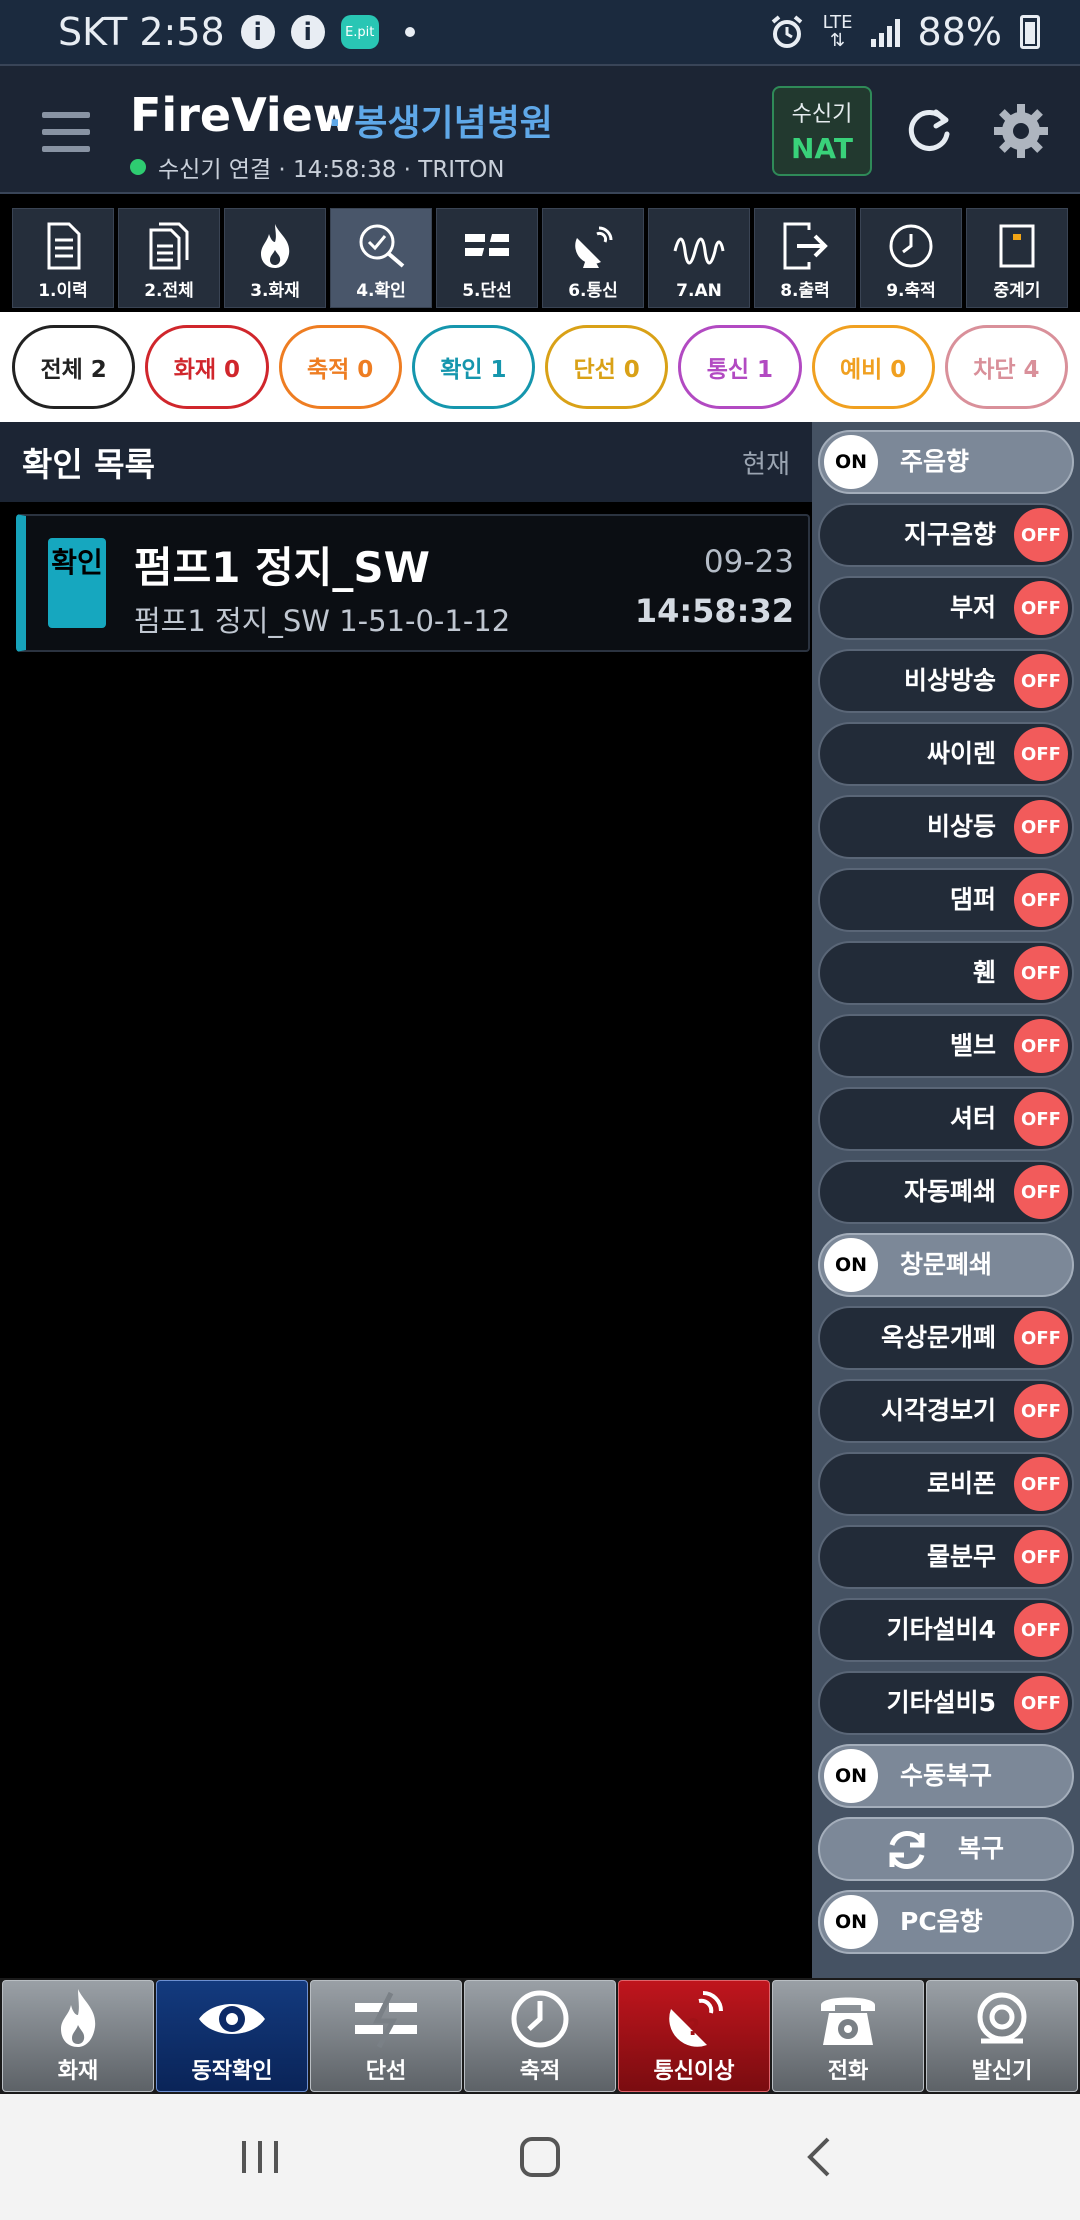 Image resolution: width=1080 pixels, height=2220 pixels. I want to click on info-icon: i, so click(257, 32).